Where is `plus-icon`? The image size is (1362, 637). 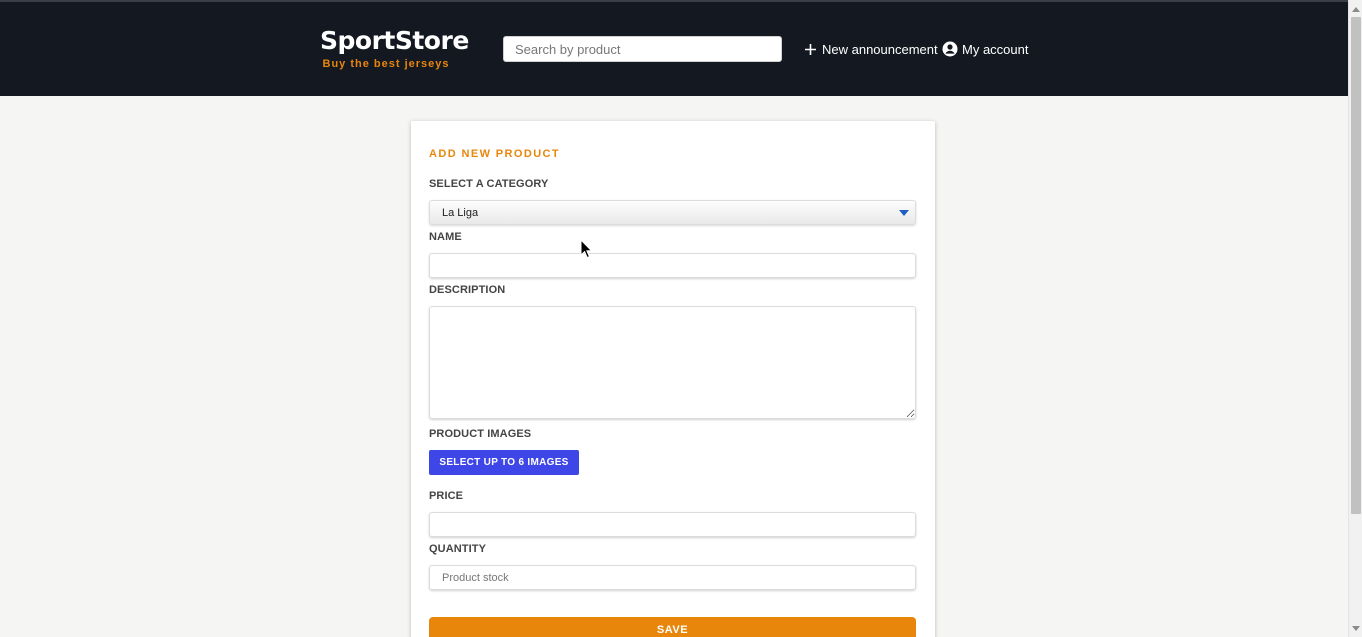
plus-icon is located at coordinates (810, 49).